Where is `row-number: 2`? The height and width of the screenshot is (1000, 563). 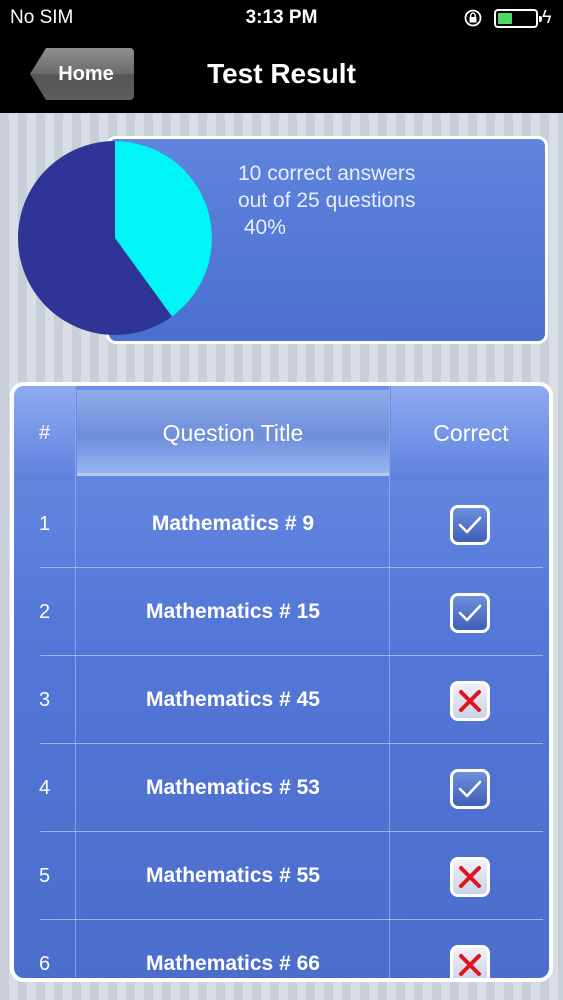 row-number: 2 is located at coordinates (44, 611).